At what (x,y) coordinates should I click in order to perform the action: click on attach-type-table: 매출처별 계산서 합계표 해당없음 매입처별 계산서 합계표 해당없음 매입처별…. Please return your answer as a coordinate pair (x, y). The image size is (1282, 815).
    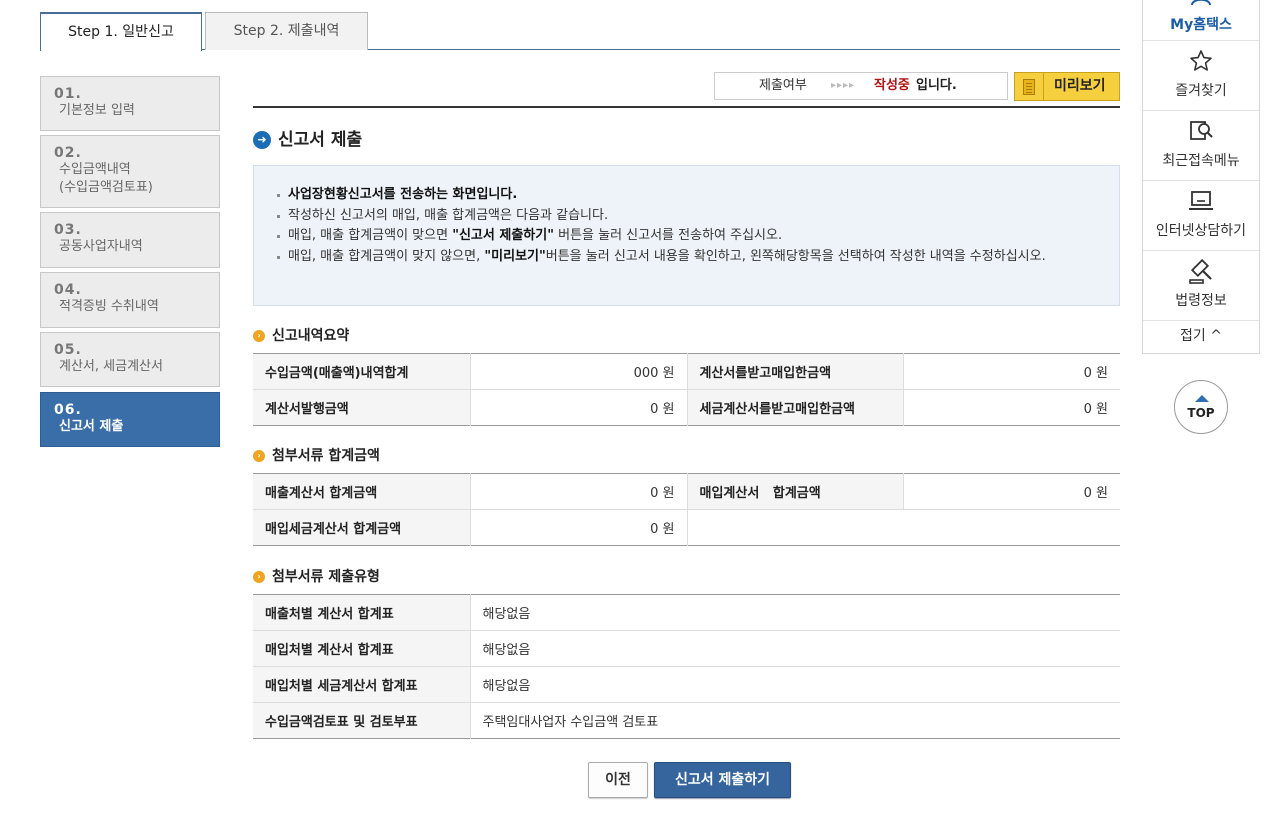
    Looking at the image, I should click on (686, 666).